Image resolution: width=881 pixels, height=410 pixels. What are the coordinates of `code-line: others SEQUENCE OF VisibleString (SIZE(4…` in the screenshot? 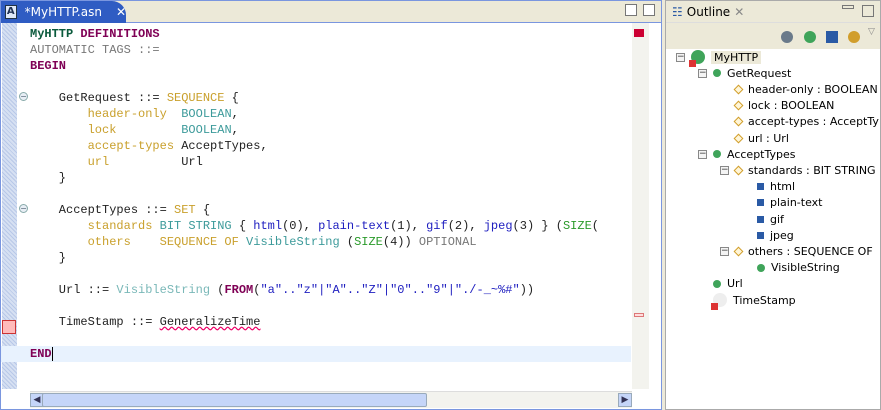 It's located at (330, 242).